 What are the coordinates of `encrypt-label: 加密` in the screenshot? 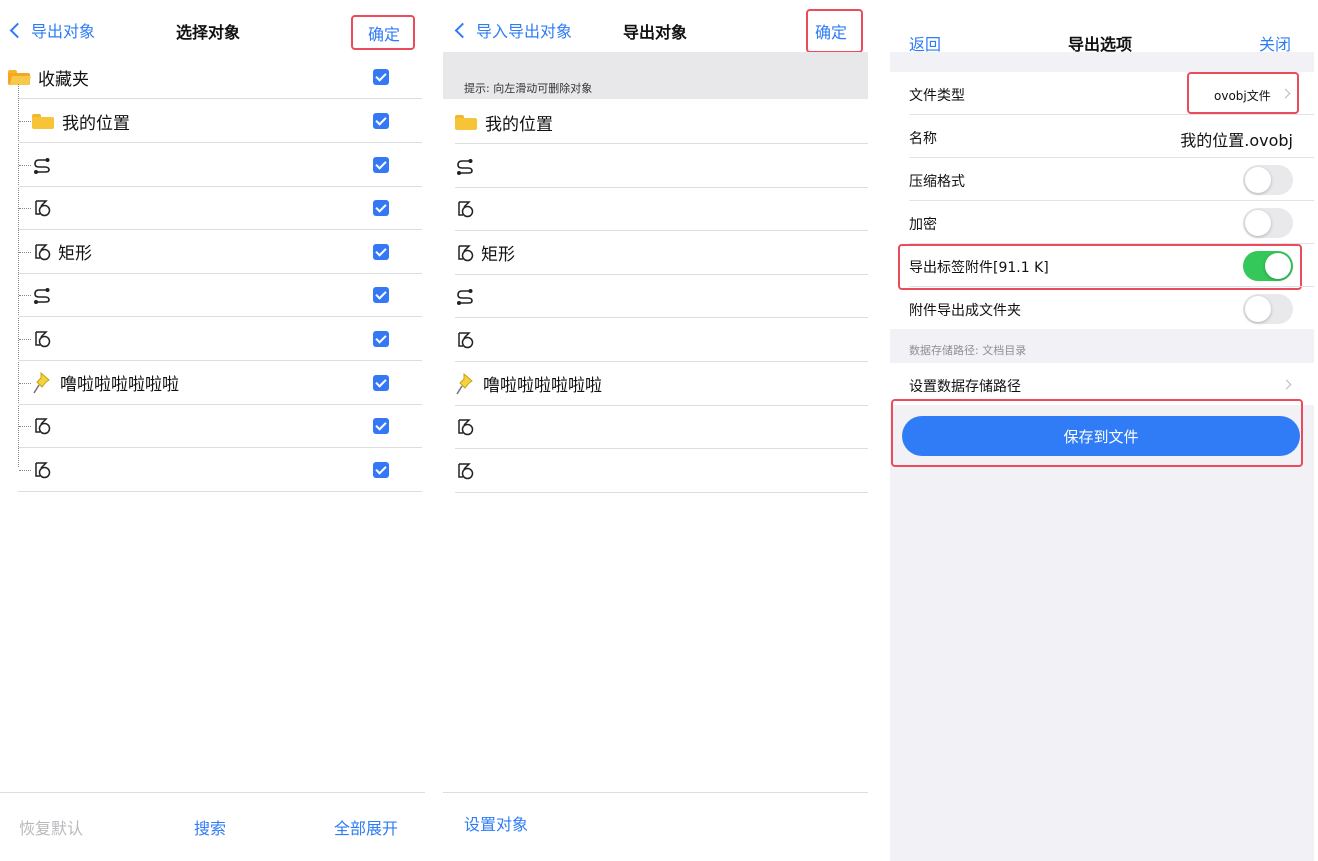 It's located at (923, 225).